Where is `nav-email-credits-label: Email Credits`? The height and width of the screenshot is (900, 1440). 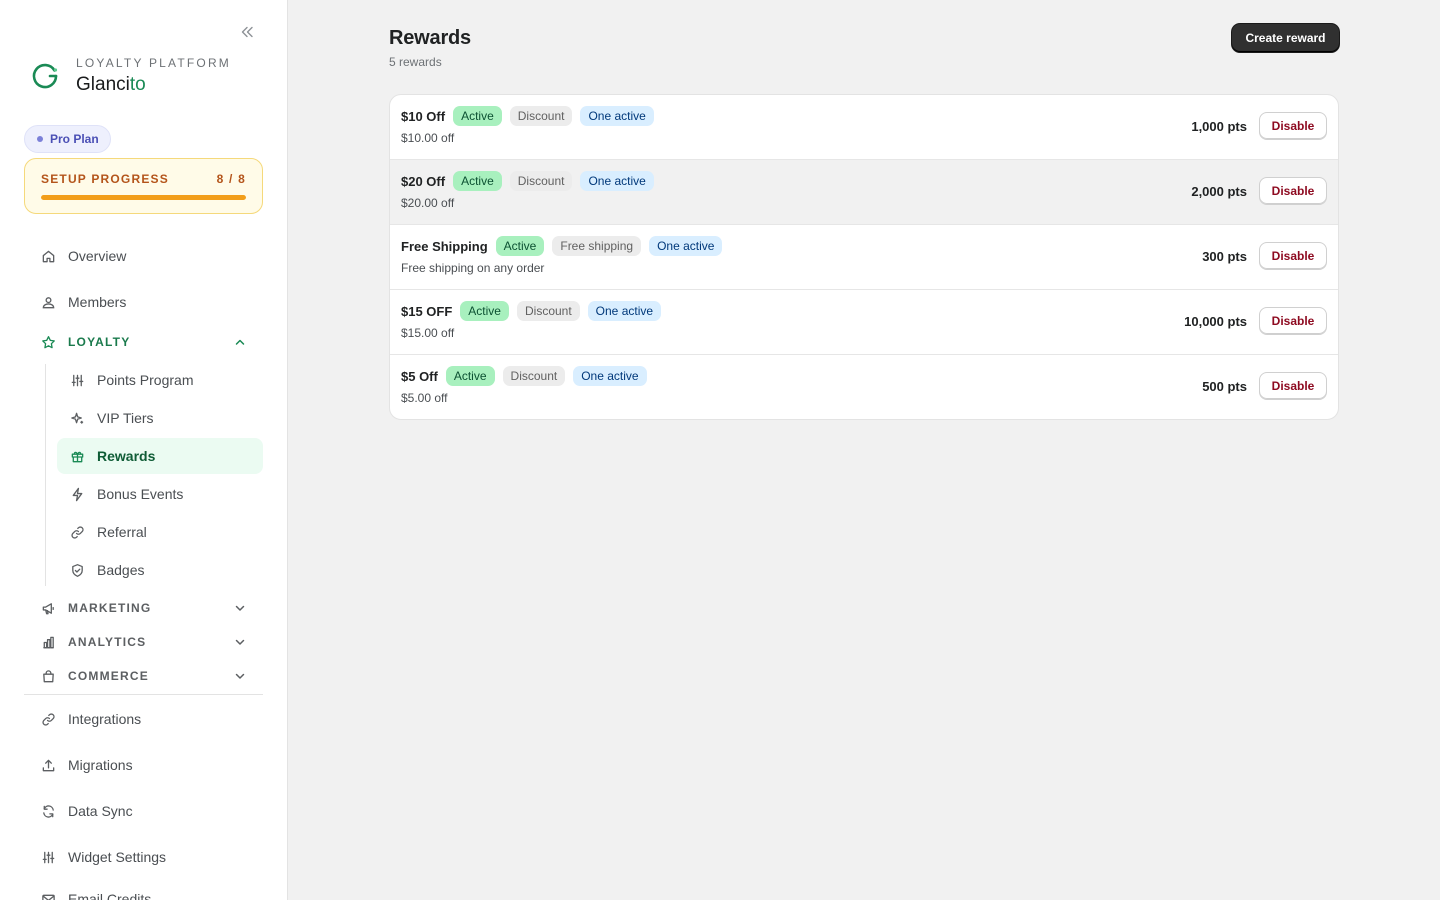 nav-email-credits-label: Email Credits is located at coordinates (110, 895).